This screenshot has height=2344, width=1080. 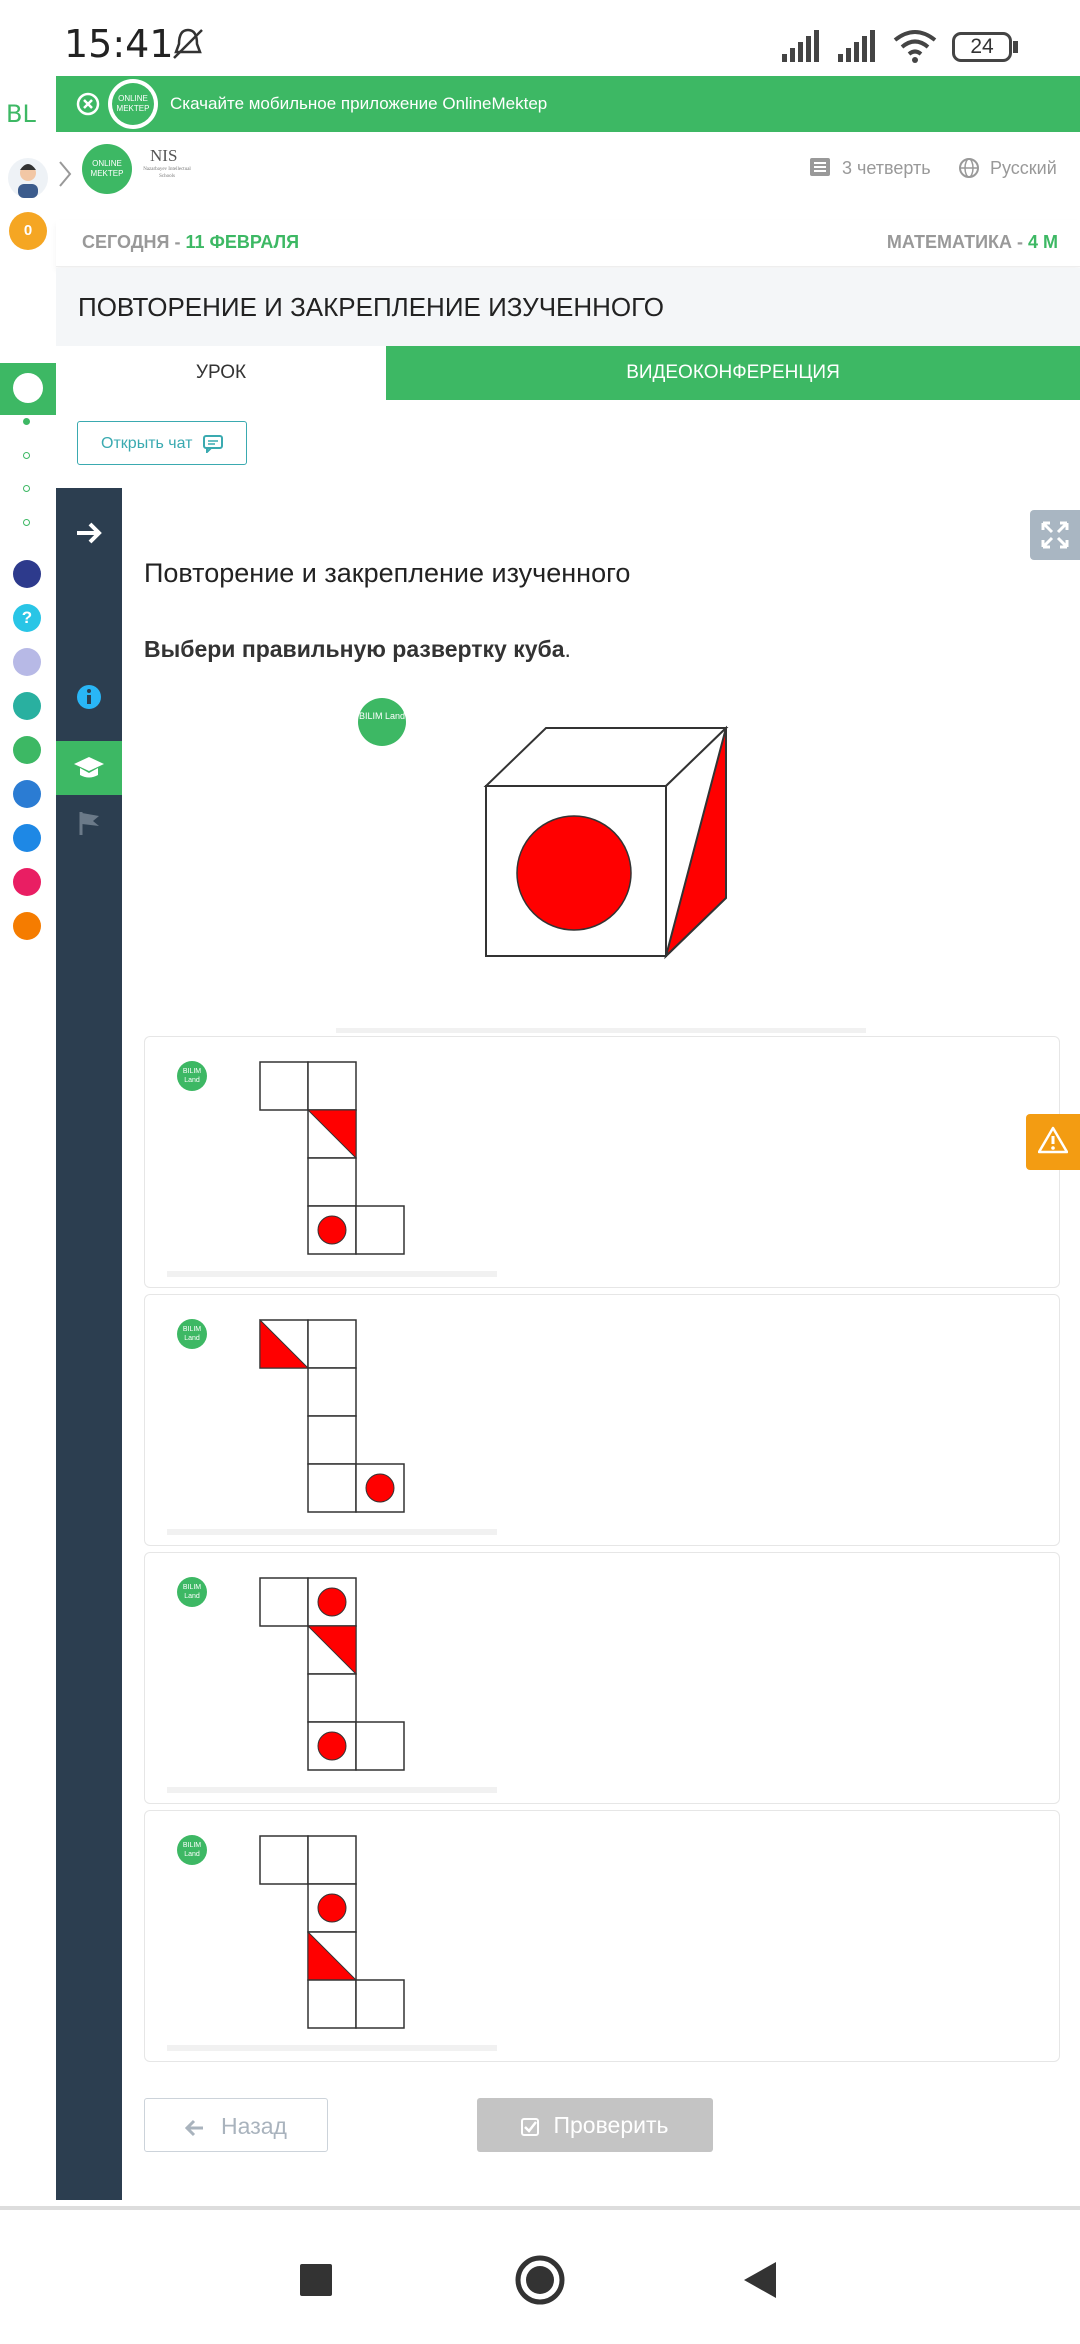 I want to click on expand-icon, so click(x=1055, y=535).